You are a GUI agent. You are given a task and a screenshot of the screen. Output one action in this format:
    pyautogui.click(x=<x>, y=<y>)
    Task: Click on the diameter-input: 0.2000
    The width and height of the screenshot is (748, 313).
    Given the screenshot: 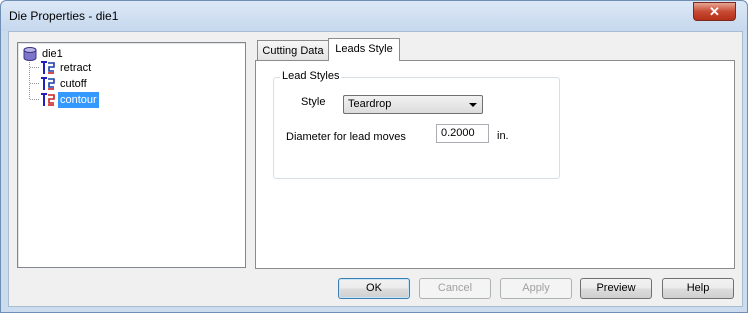 What is the action you would take?
    pyautogui.click(x=462, y=133)
    